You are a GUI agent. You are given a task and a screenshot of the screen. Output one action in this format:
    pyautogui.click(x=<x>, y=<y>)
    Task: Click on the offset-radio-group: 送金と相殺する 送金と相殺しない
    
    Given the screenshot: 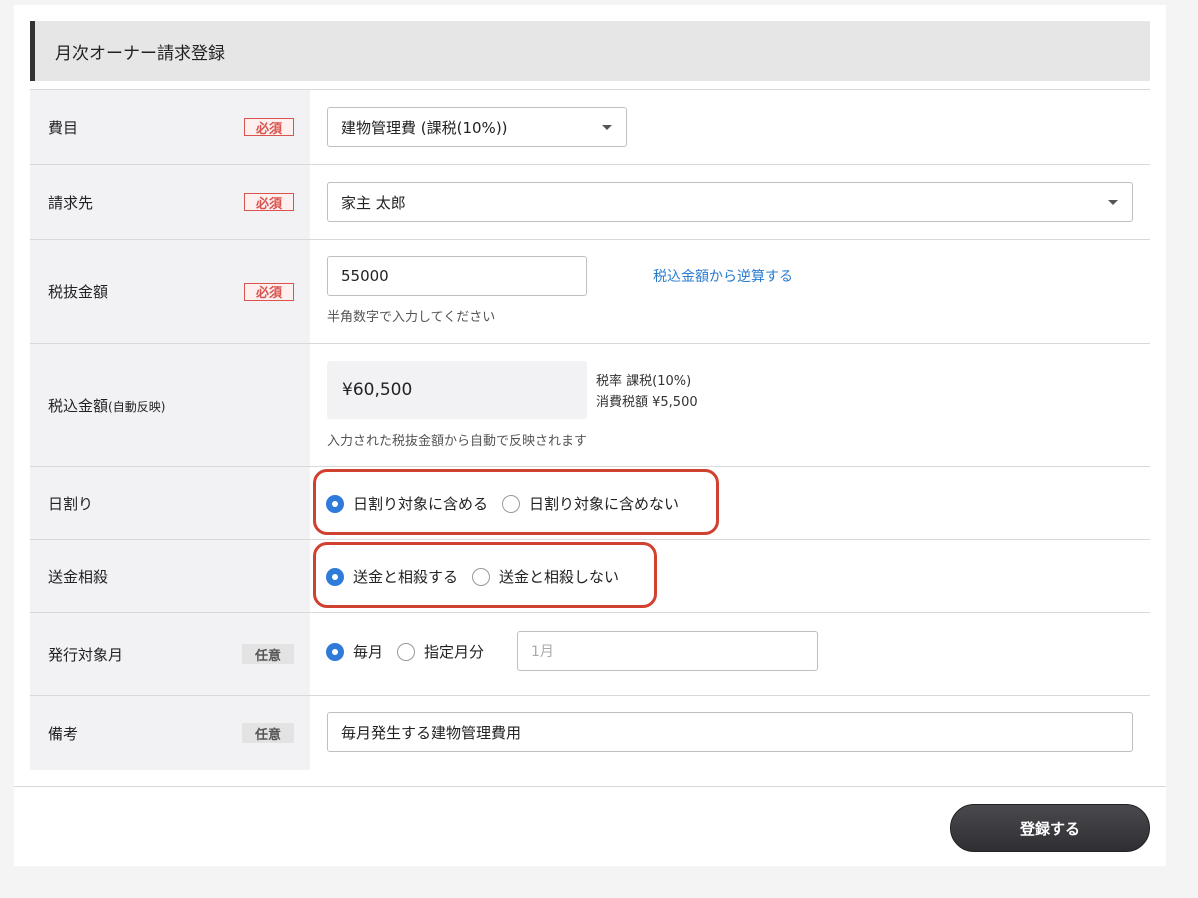 What is the action you would take?
    pyautogui.click(x=479, y=576)
    